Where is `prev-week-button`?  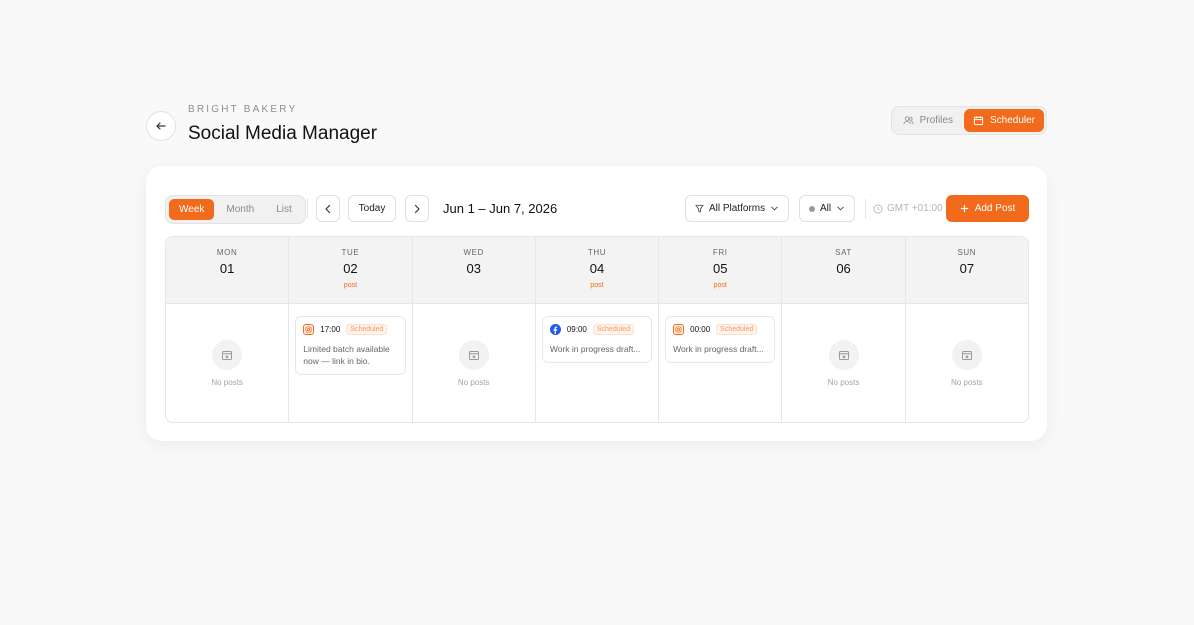 prev-week-button is located at coordinates (328, 208).